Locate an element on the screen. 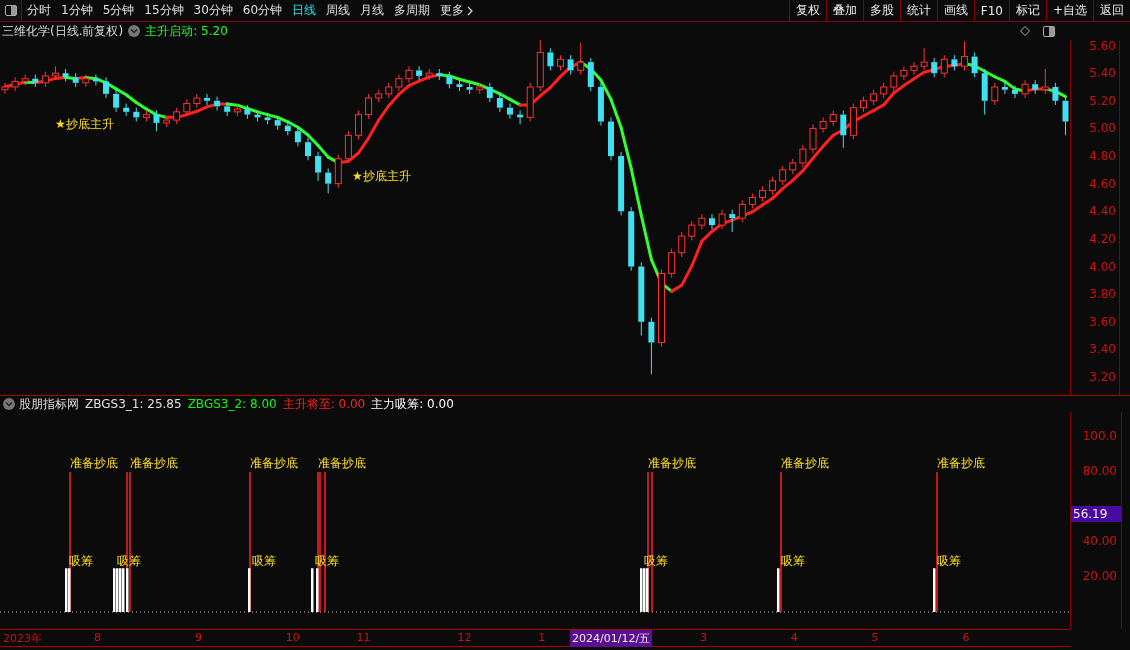 Image resolution: width=1130 pixels, height=650 pixels. period-tab: 日线 is located at coordinates (304, 10).